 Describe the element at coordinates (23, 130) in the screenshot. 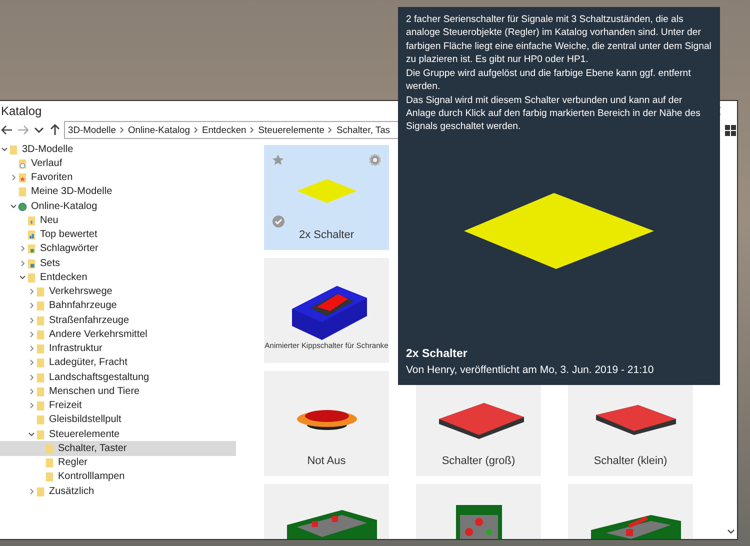

I see `forward-arrow-icon` at that location.